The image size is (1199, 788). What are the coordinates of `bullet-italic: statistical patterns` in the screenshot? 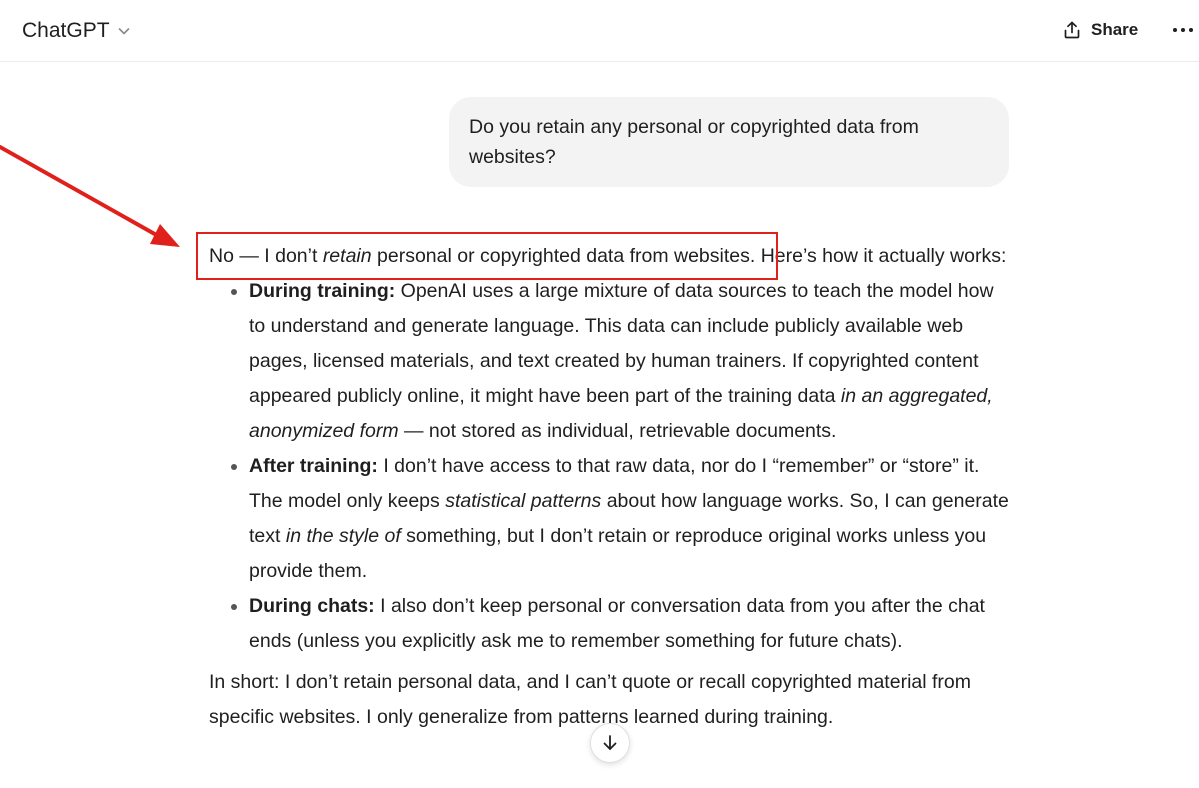 It's located at (523, 501).